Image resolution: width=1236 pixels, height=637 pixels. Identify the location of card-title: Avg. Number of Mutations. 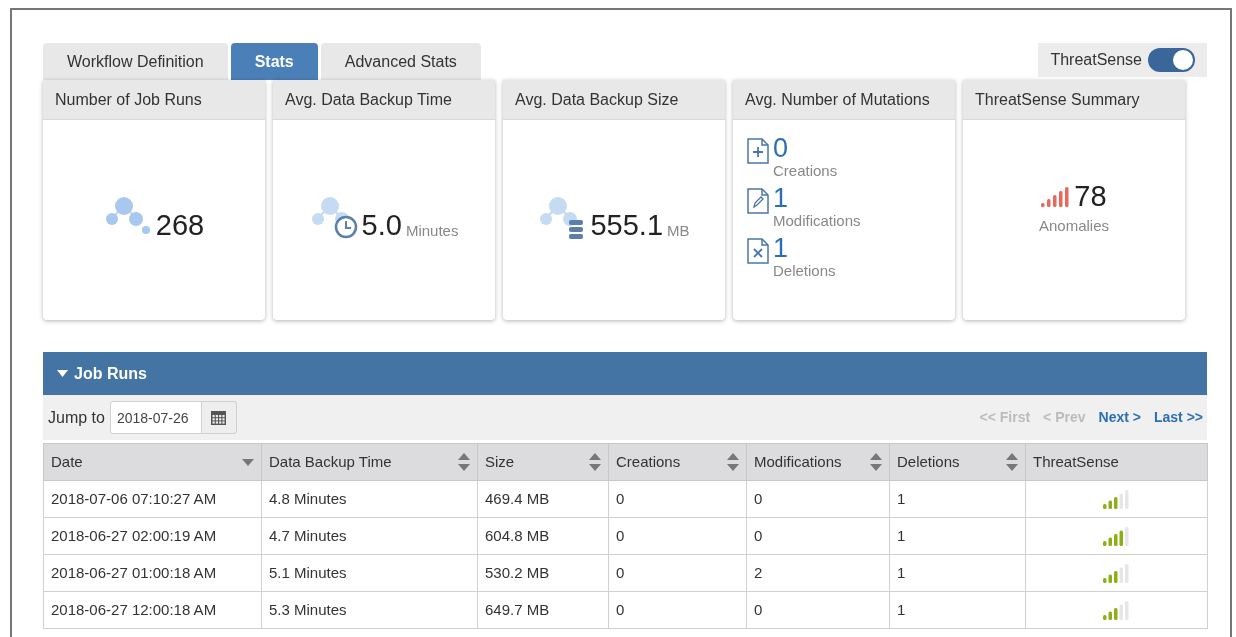
(837, 99).